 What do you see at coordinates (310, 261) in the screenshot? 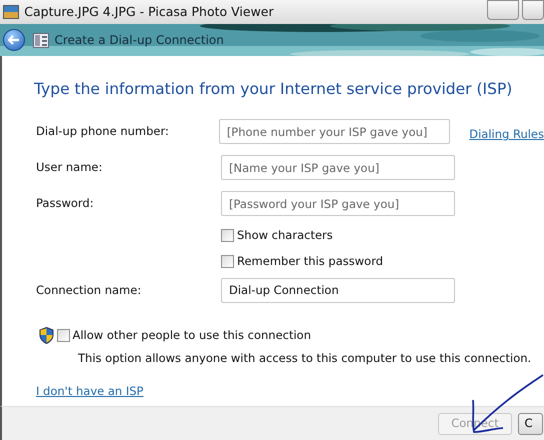
I see `checkbox-label: Remember this password` at bounding box center [310, 261].